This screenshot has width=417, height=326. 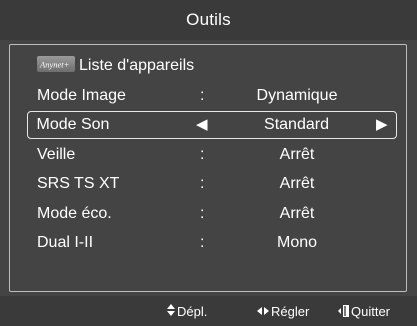 I want to click on menu-item-label: Mode Son, so click(x=73, y=124).